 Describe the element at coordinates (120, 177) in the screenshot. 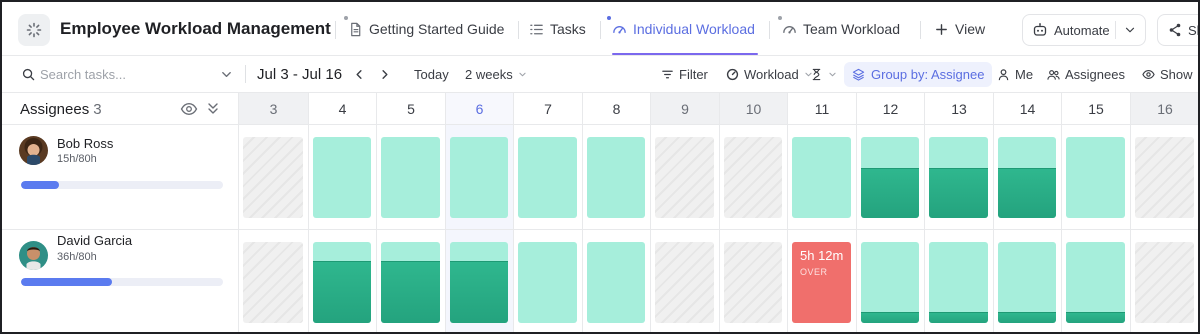

I see `assignee-row: Bob Ross 15h/80h` at that location.